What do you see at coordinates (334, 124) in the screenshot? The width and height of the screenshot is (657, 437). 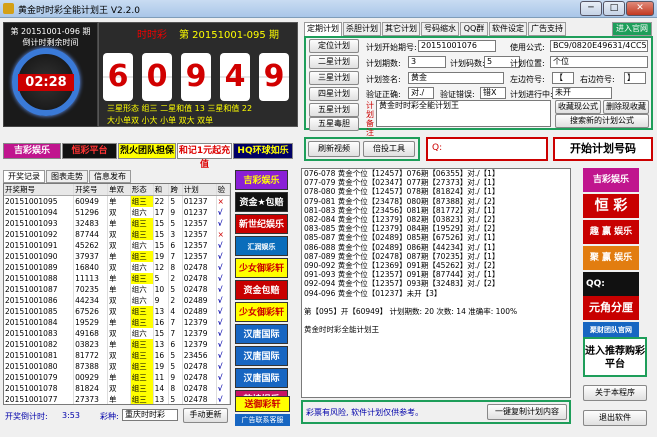 I see `five-star-poison-button: 五星毒胆` at bounding box center [334, 124].